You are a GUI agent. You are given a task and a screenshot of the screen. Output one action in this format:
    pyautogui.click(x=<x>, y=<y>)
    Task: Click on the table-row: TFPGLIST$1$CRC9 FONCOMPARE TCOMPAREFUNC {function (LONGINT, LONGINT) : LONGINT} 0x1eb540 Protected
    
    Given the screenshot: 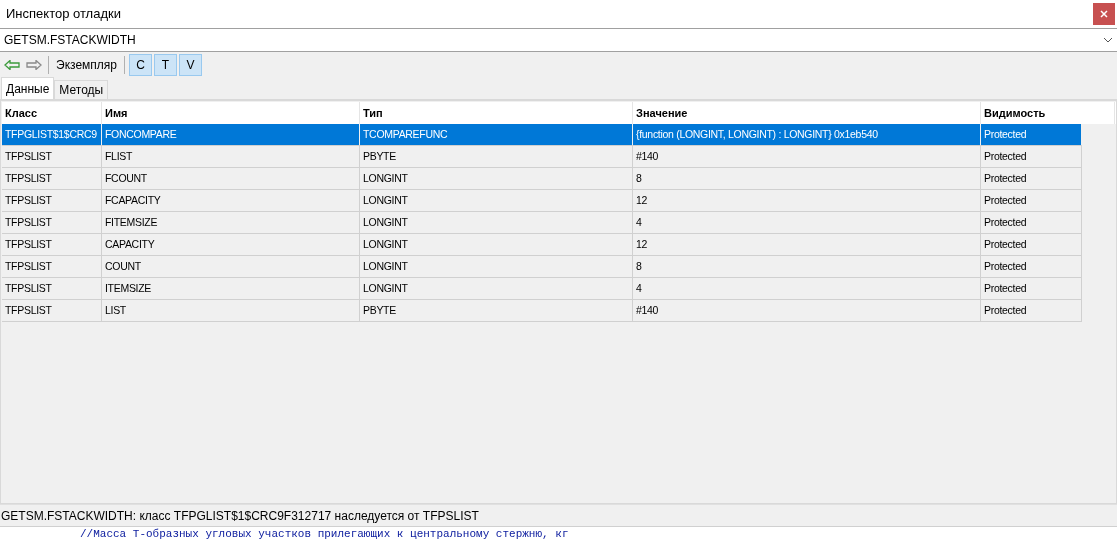 What is the action you would take?
    pyautogui.click(x=542, y=135)
    